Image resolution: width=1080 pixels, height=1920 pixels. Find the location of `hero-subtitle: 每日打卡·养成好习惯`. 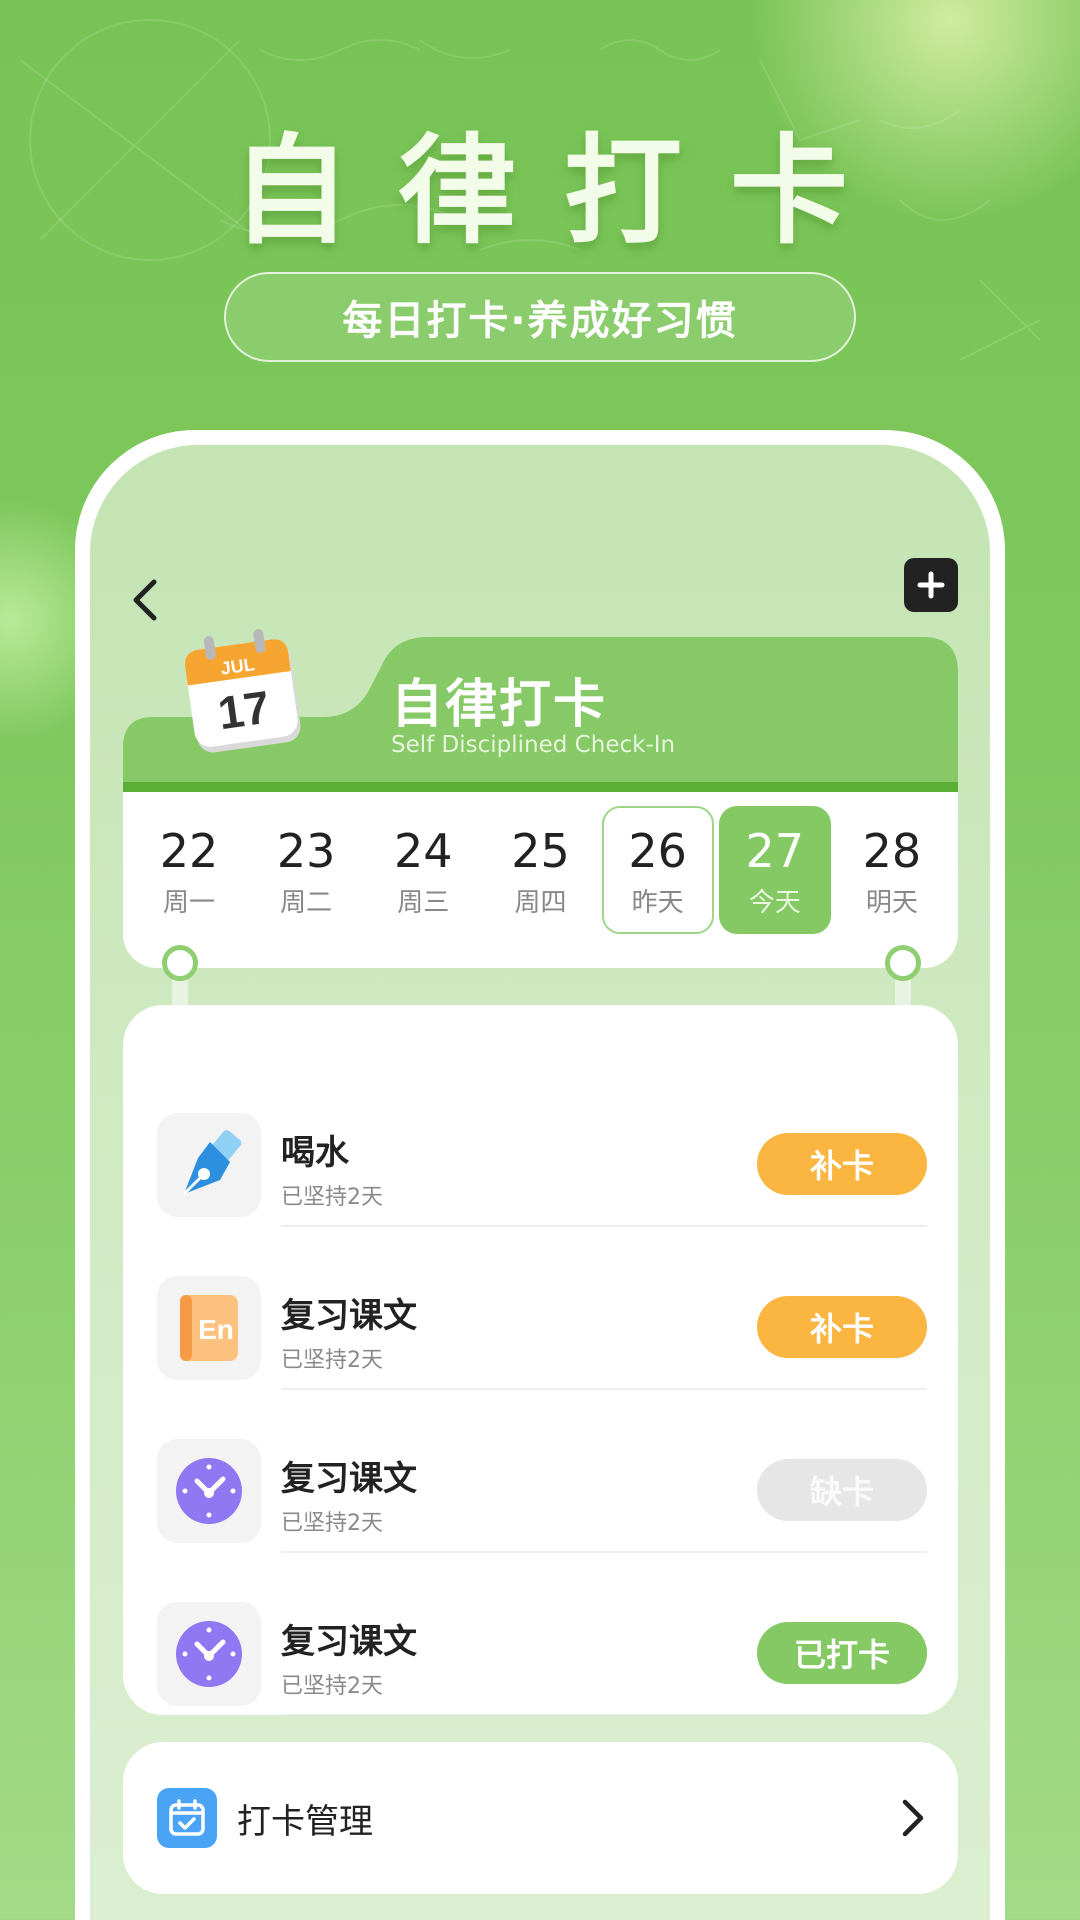

hero-subtitle: 每日打卡·养成好习惯 is located at coordinates (540, 317).